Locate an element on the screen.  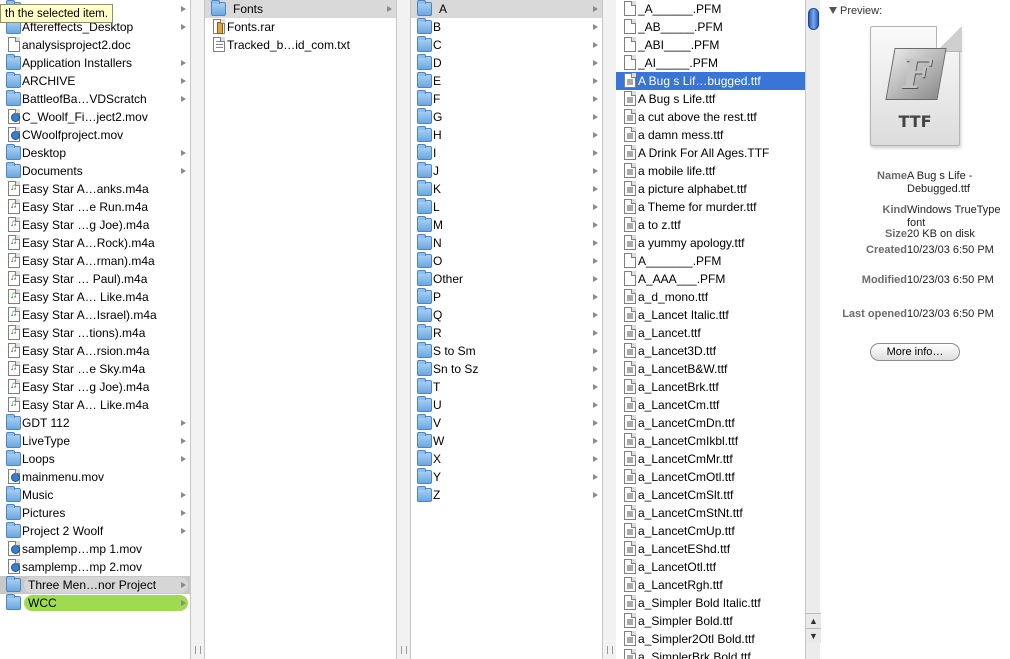
list-item: Easy Star …e Sky.m4a is located at coordinates (95, 369).